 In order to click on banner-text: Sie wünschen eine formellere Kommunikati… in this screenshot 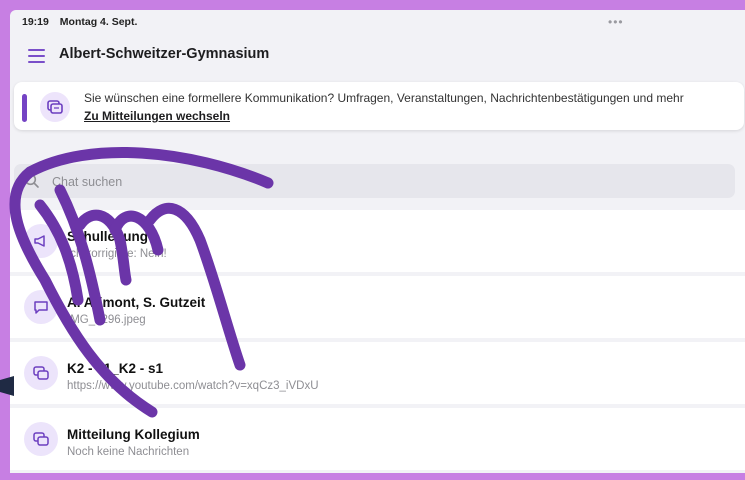, I will do `click(384, 98)`.